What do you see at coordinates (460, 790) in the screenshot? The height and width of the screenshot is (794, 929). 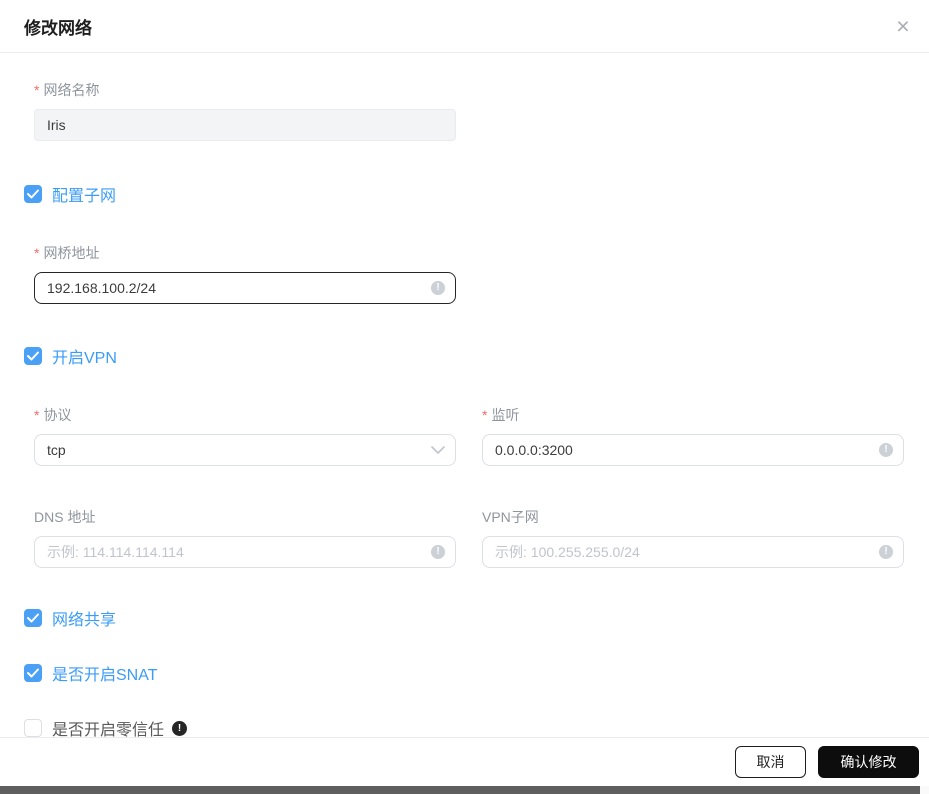 I see `scrollbar-thumb` at bounding box center [460, 790].